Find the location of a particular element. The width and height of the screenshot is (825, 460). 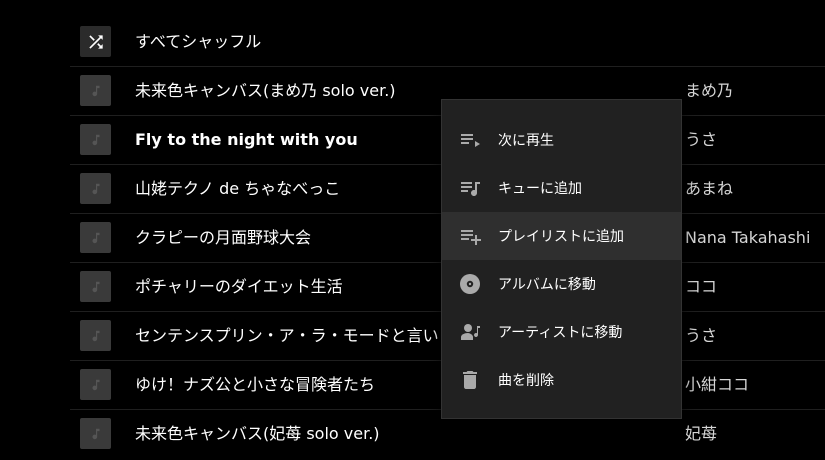

menu-item-label: アルバムに移動 is located at coordinates (547, 285).